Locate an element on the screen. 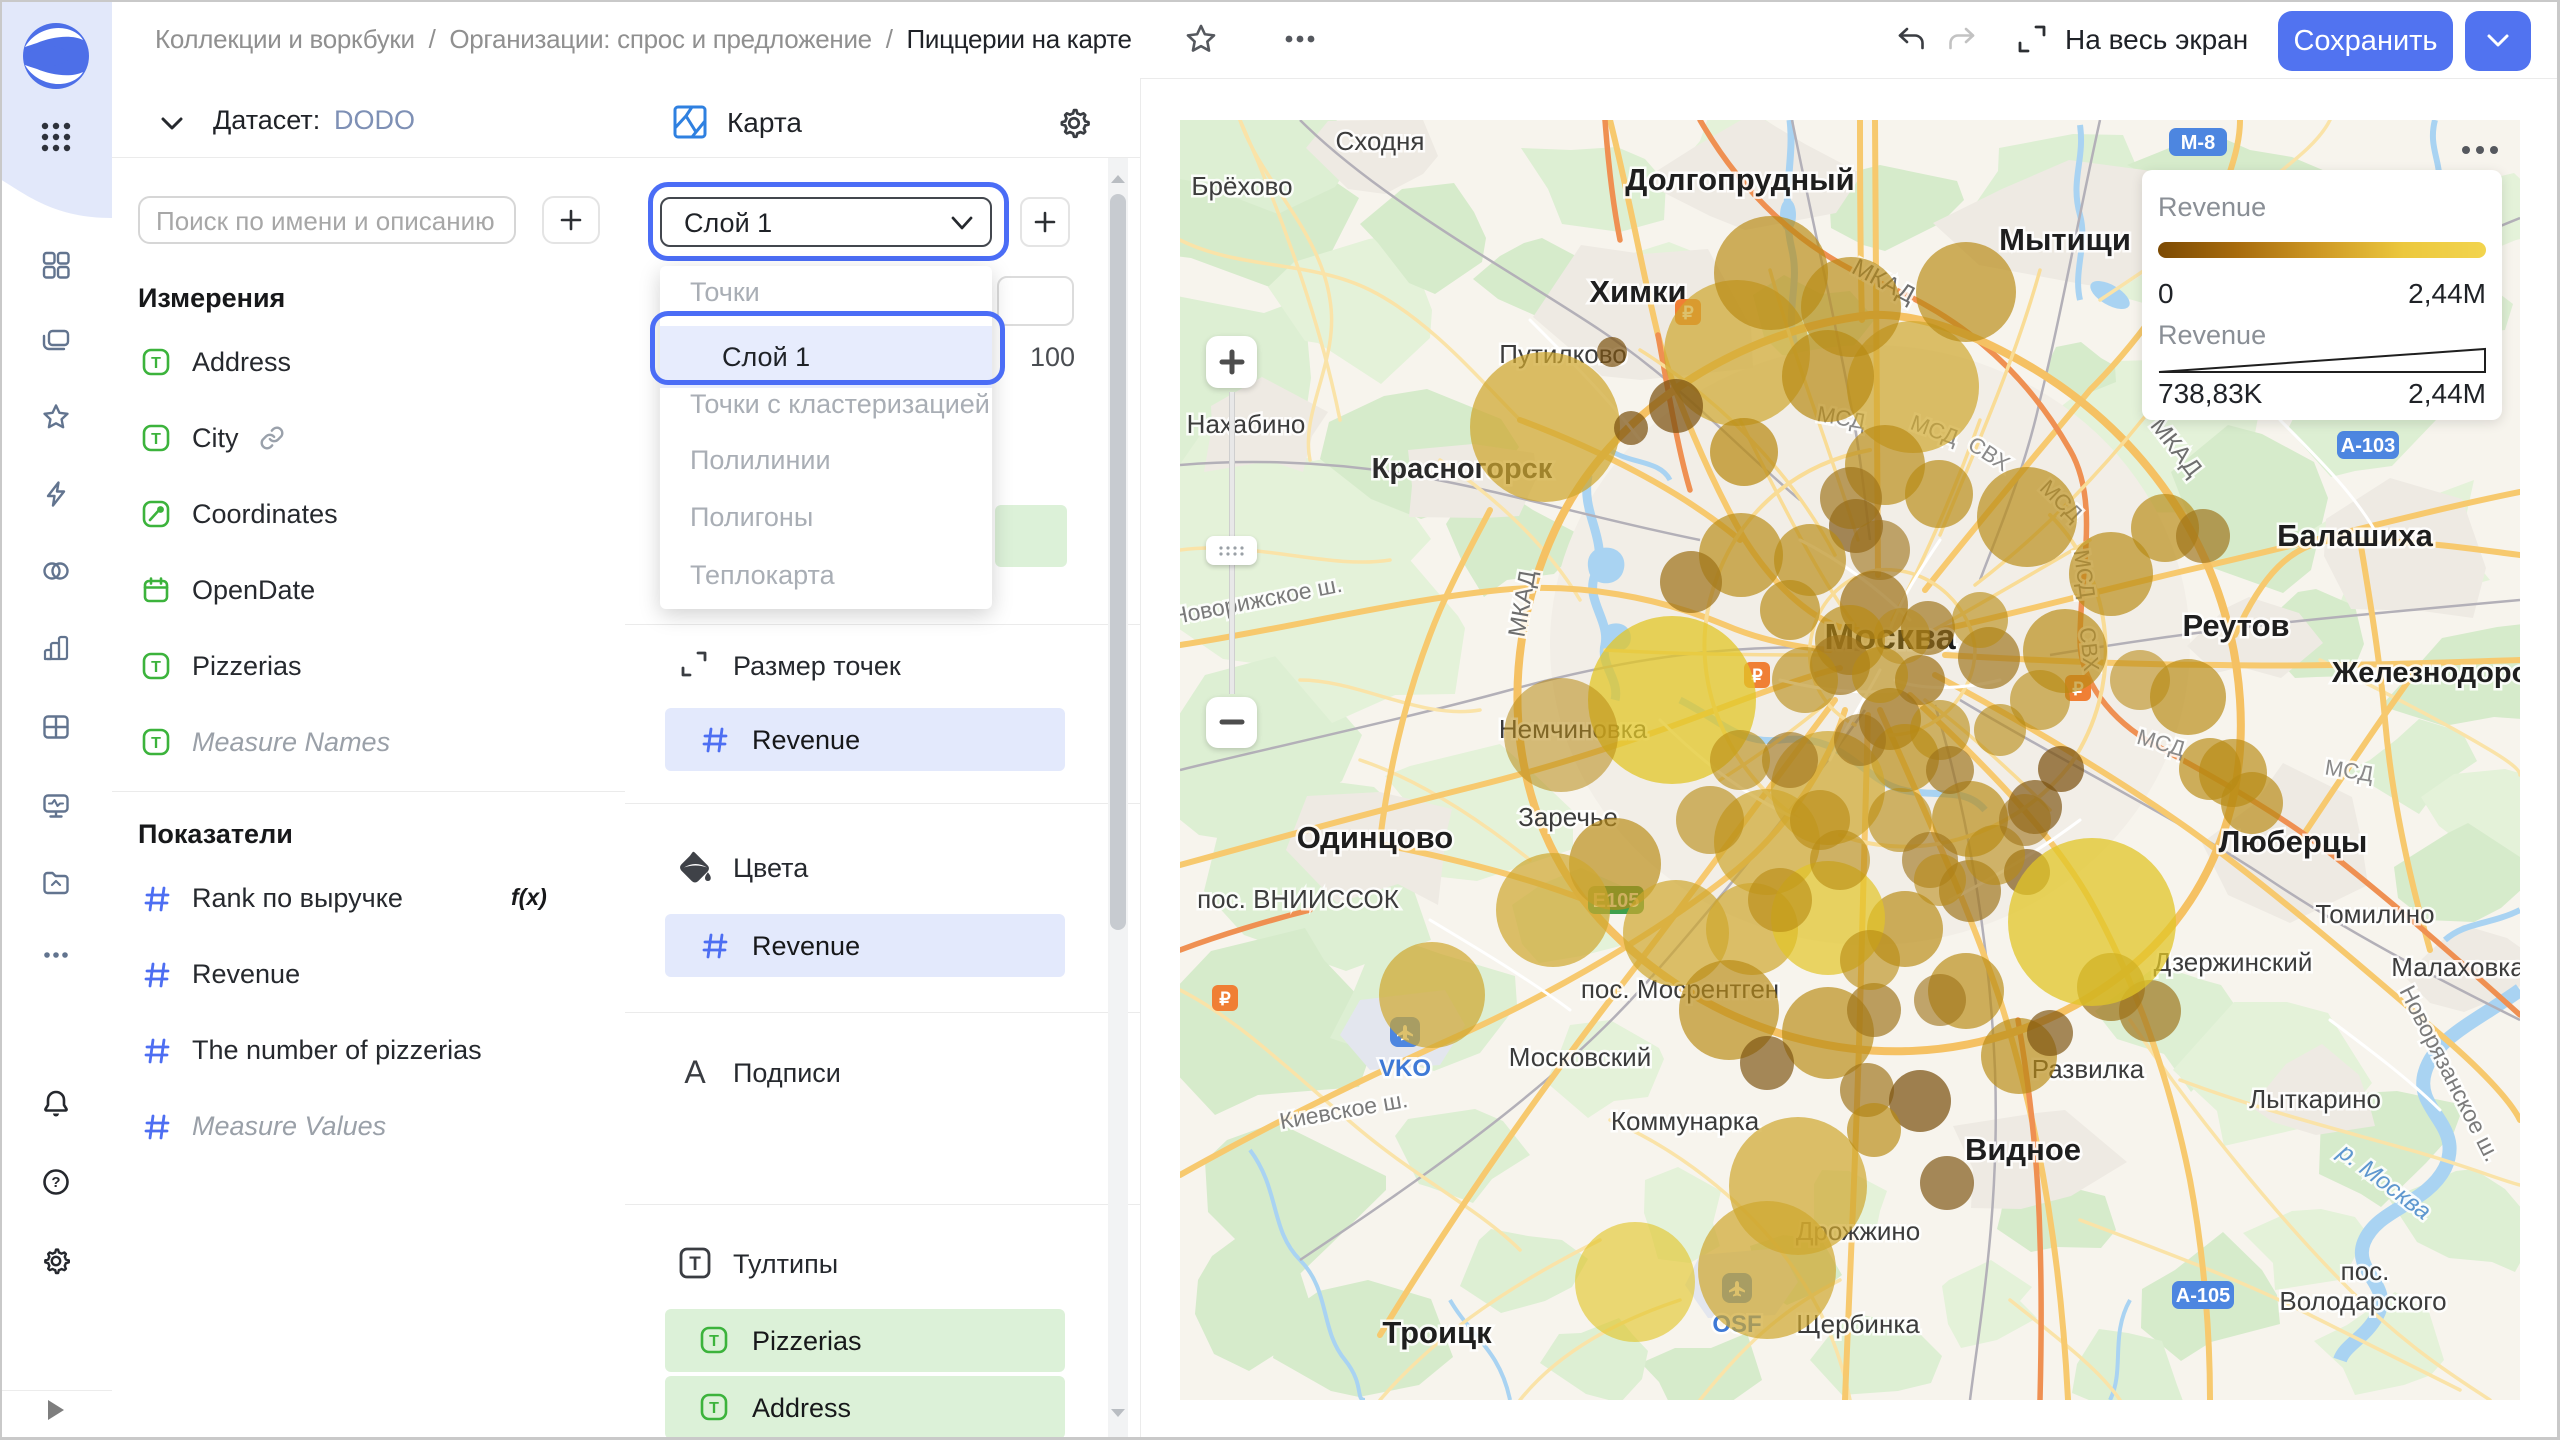 This screenshot has height=1440, width=2560. svg-text: А-105 is located at coordinates (2203, 1296).